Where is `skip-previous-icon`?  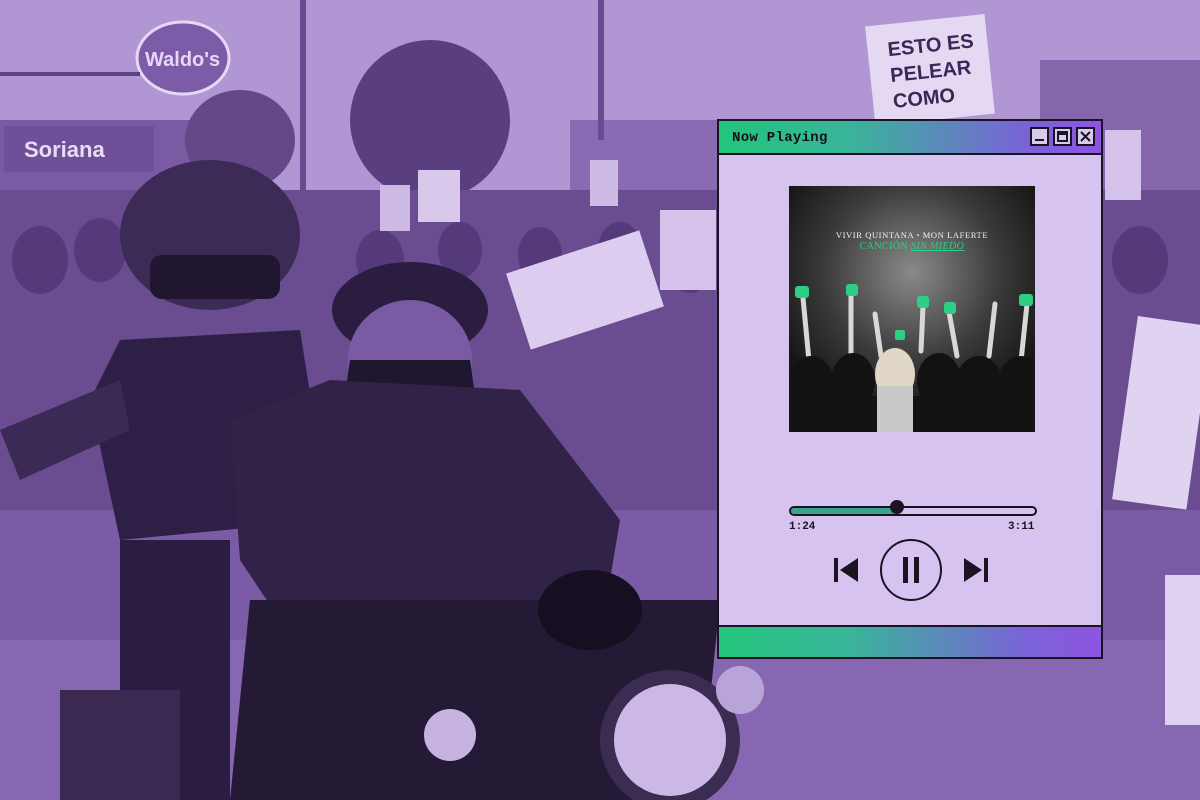 skip-previous-icon is located at coordinates (846, 570).